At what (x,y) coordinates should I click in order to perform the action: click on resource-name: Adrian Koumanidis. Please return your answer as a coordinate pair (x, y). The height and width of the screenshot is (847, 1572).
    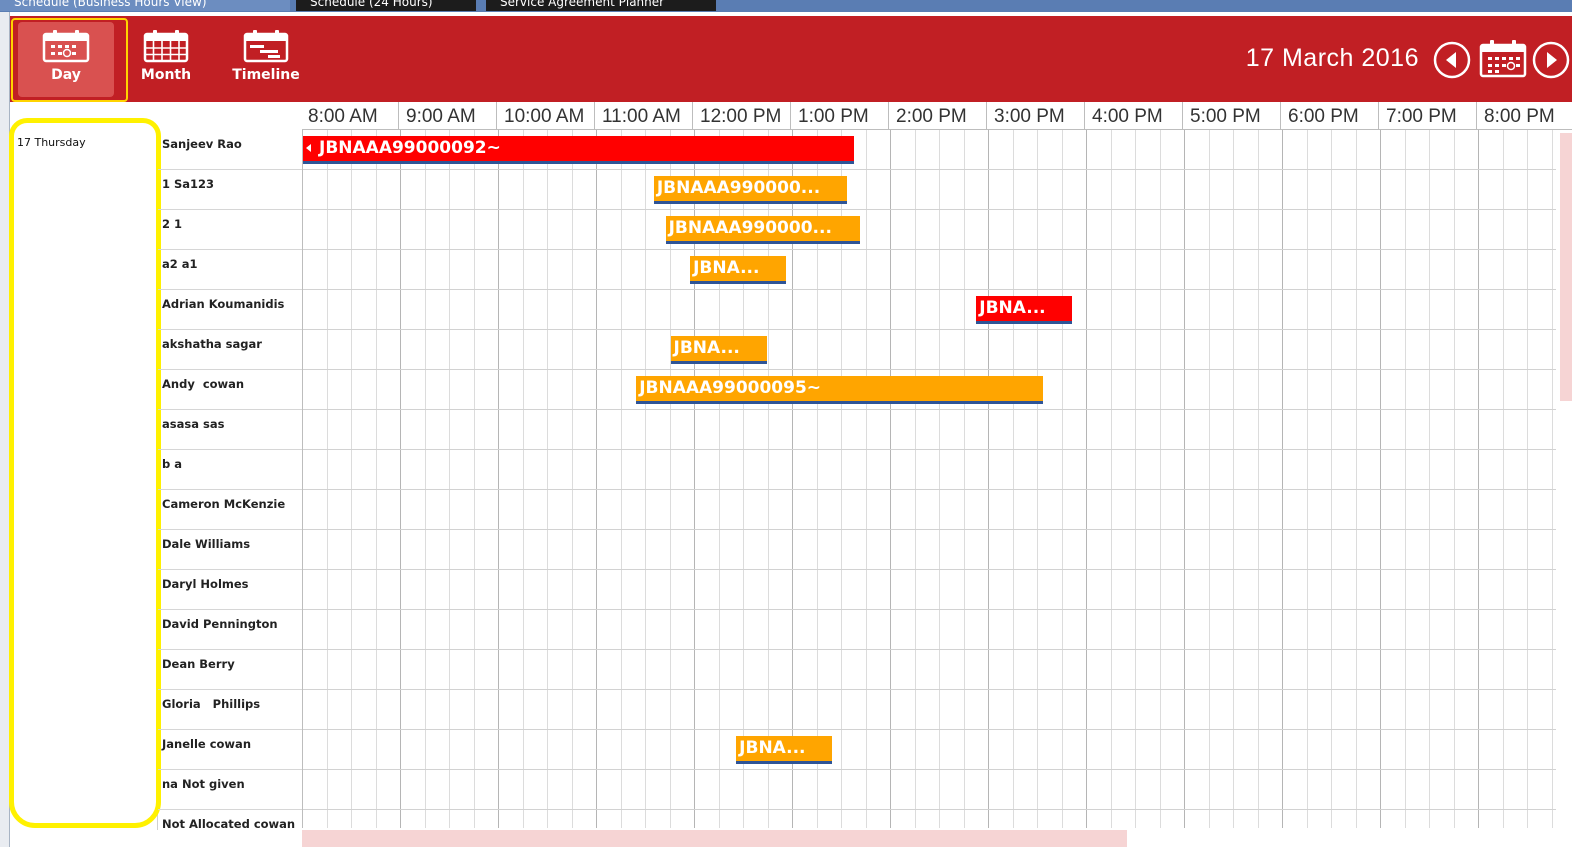
    Looking at the image, I should click on (223, 304).